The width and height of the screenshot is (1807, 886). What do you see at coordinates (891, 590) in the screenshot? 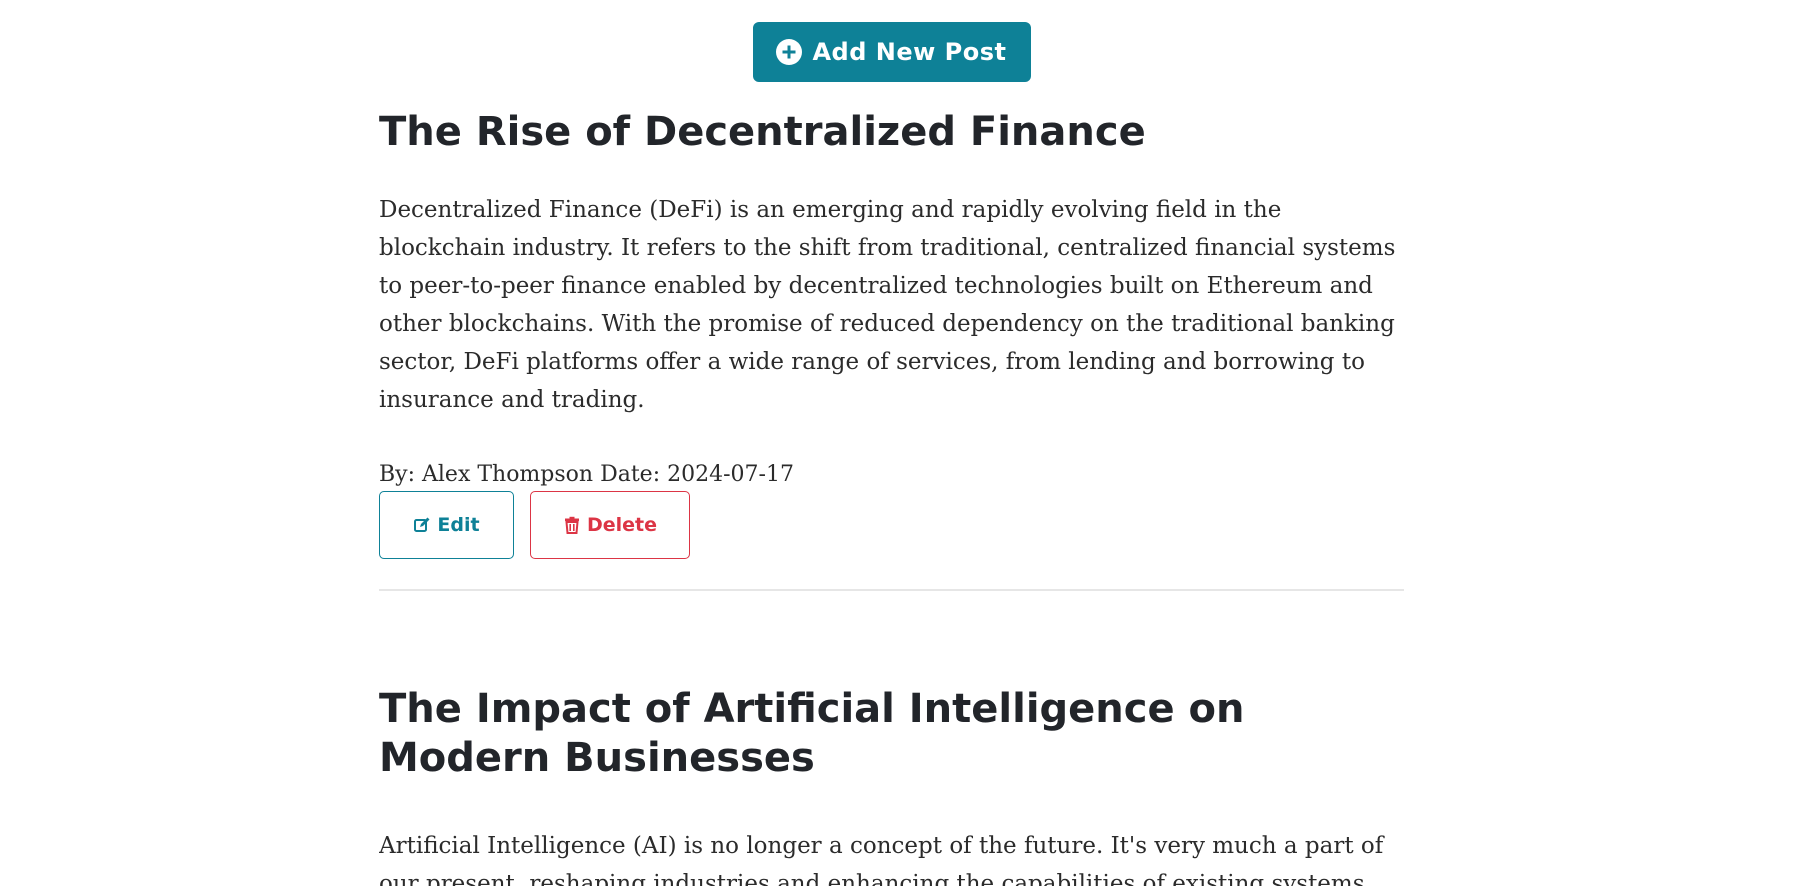
I see `post-divider` at bounding box center [891, 590].